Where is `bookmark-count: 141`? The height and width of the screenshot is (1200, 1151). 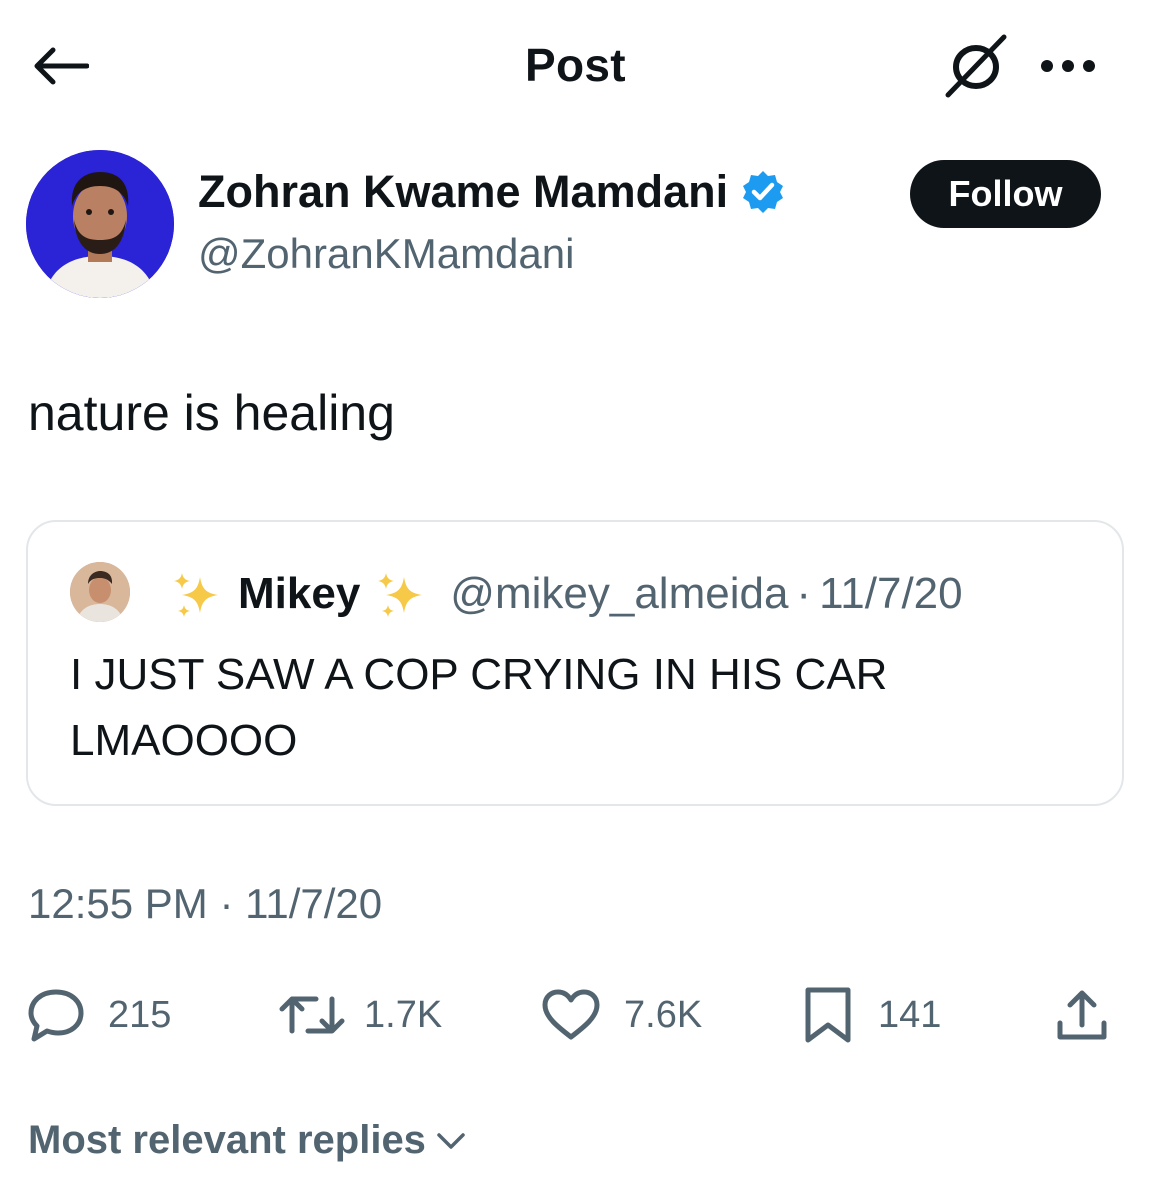 bookmark-count: 141 is located at coordinates (910, 1014).